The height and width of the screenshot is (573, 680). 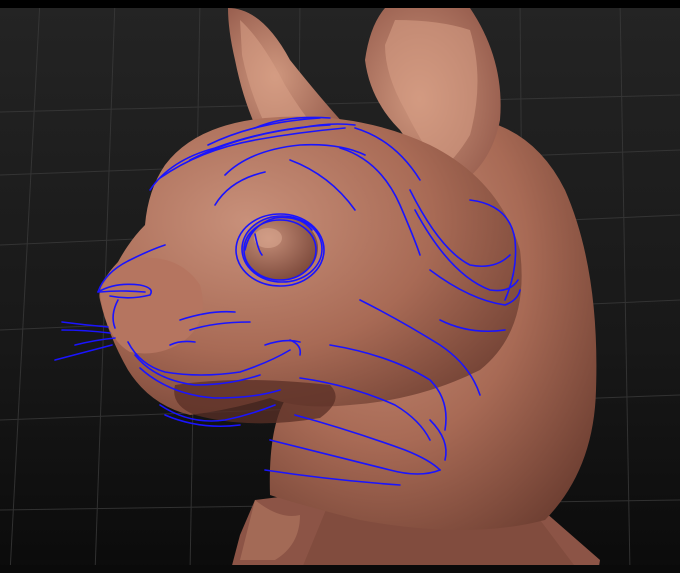 I want to click on viewport-frame-top, so click(x=340, y=4).